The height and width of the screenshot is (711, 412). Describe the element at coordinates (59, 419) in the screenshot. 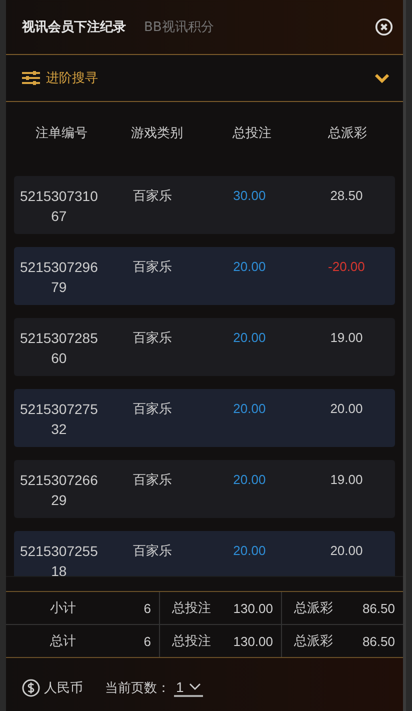

I see `order-id: 521530727532` at that location.